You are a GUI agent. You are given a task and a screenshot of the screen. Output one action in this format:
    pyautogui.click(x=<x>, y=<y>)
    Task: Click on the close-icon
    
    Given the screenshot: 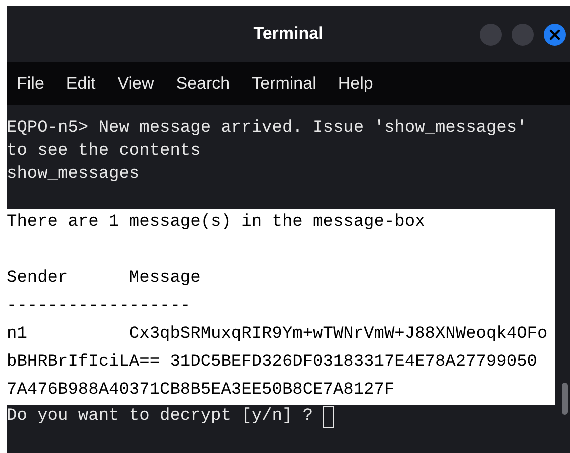 What is the action you would take?
    pyautogui.click(x=555, y=35)
    